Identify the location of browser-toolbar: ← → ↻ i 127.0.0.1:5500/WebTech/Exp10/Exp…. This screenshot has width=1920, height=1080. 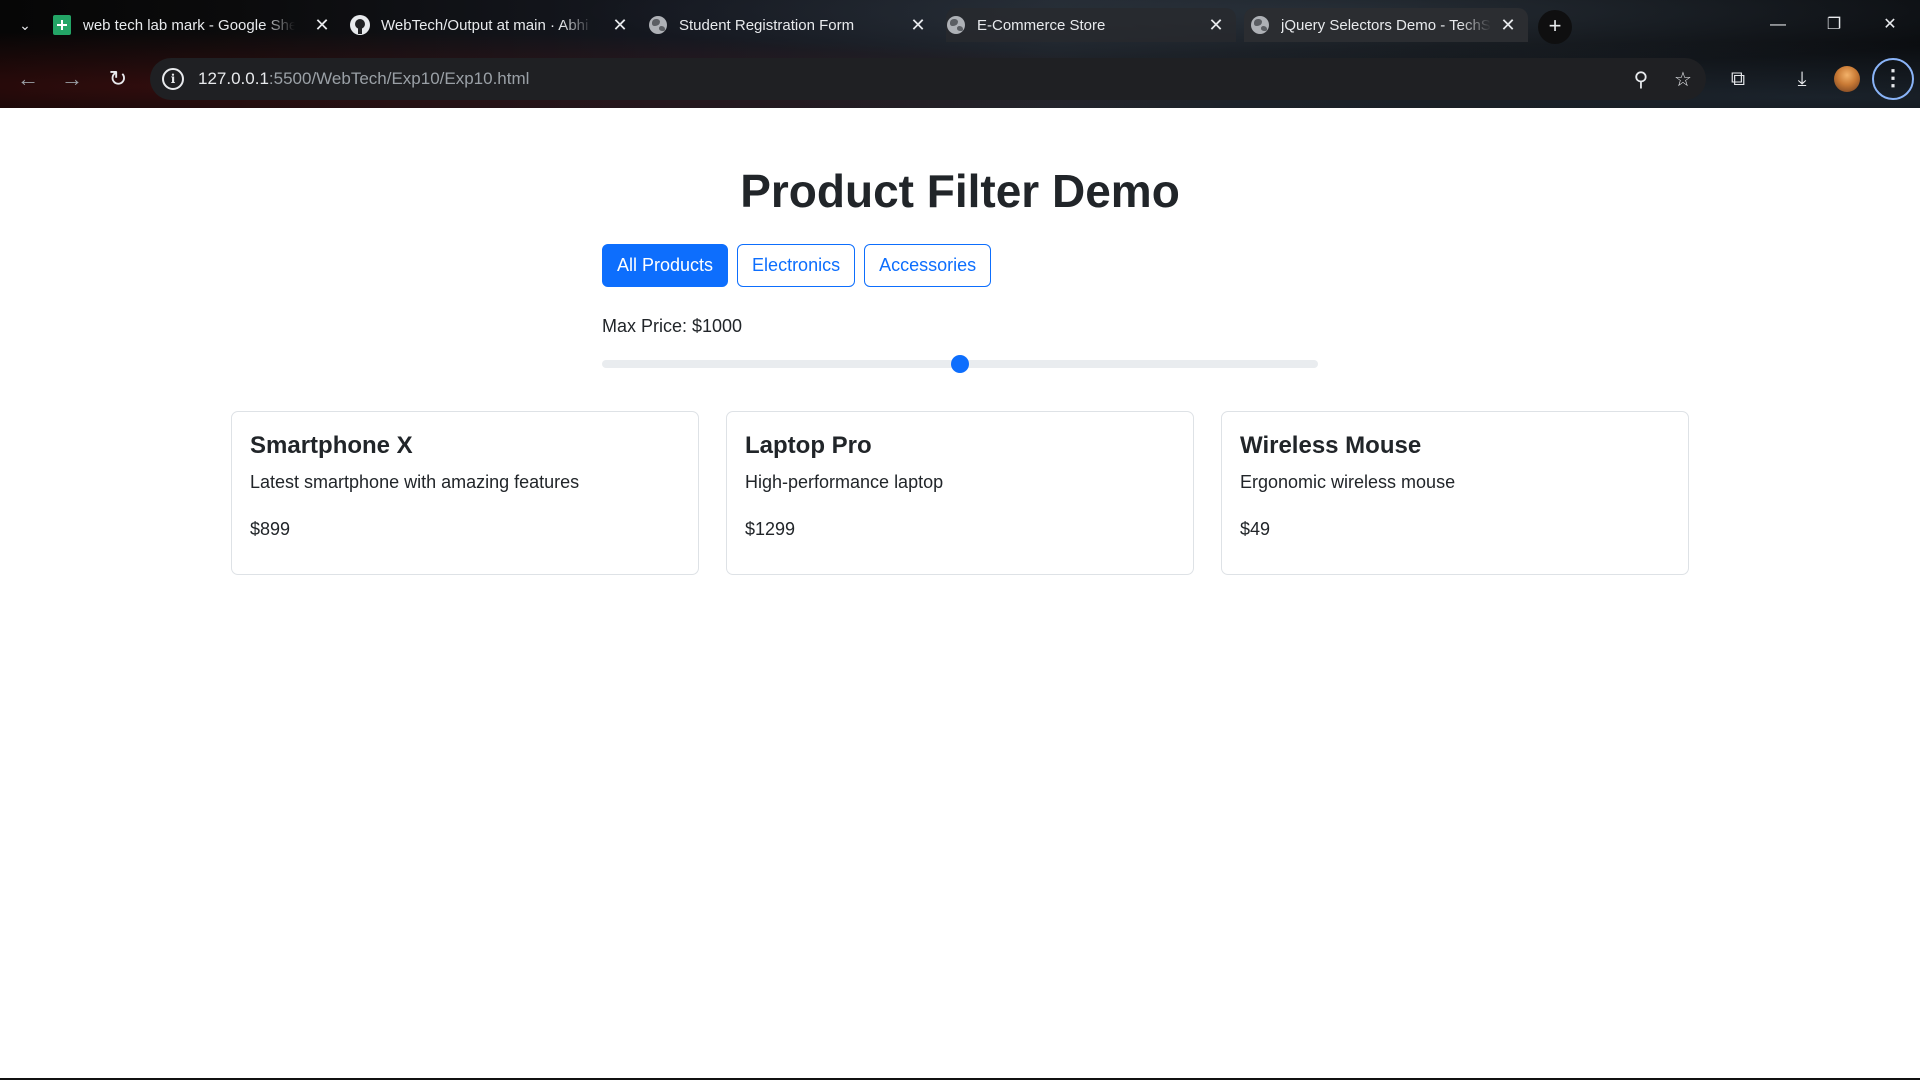
(960, 79).